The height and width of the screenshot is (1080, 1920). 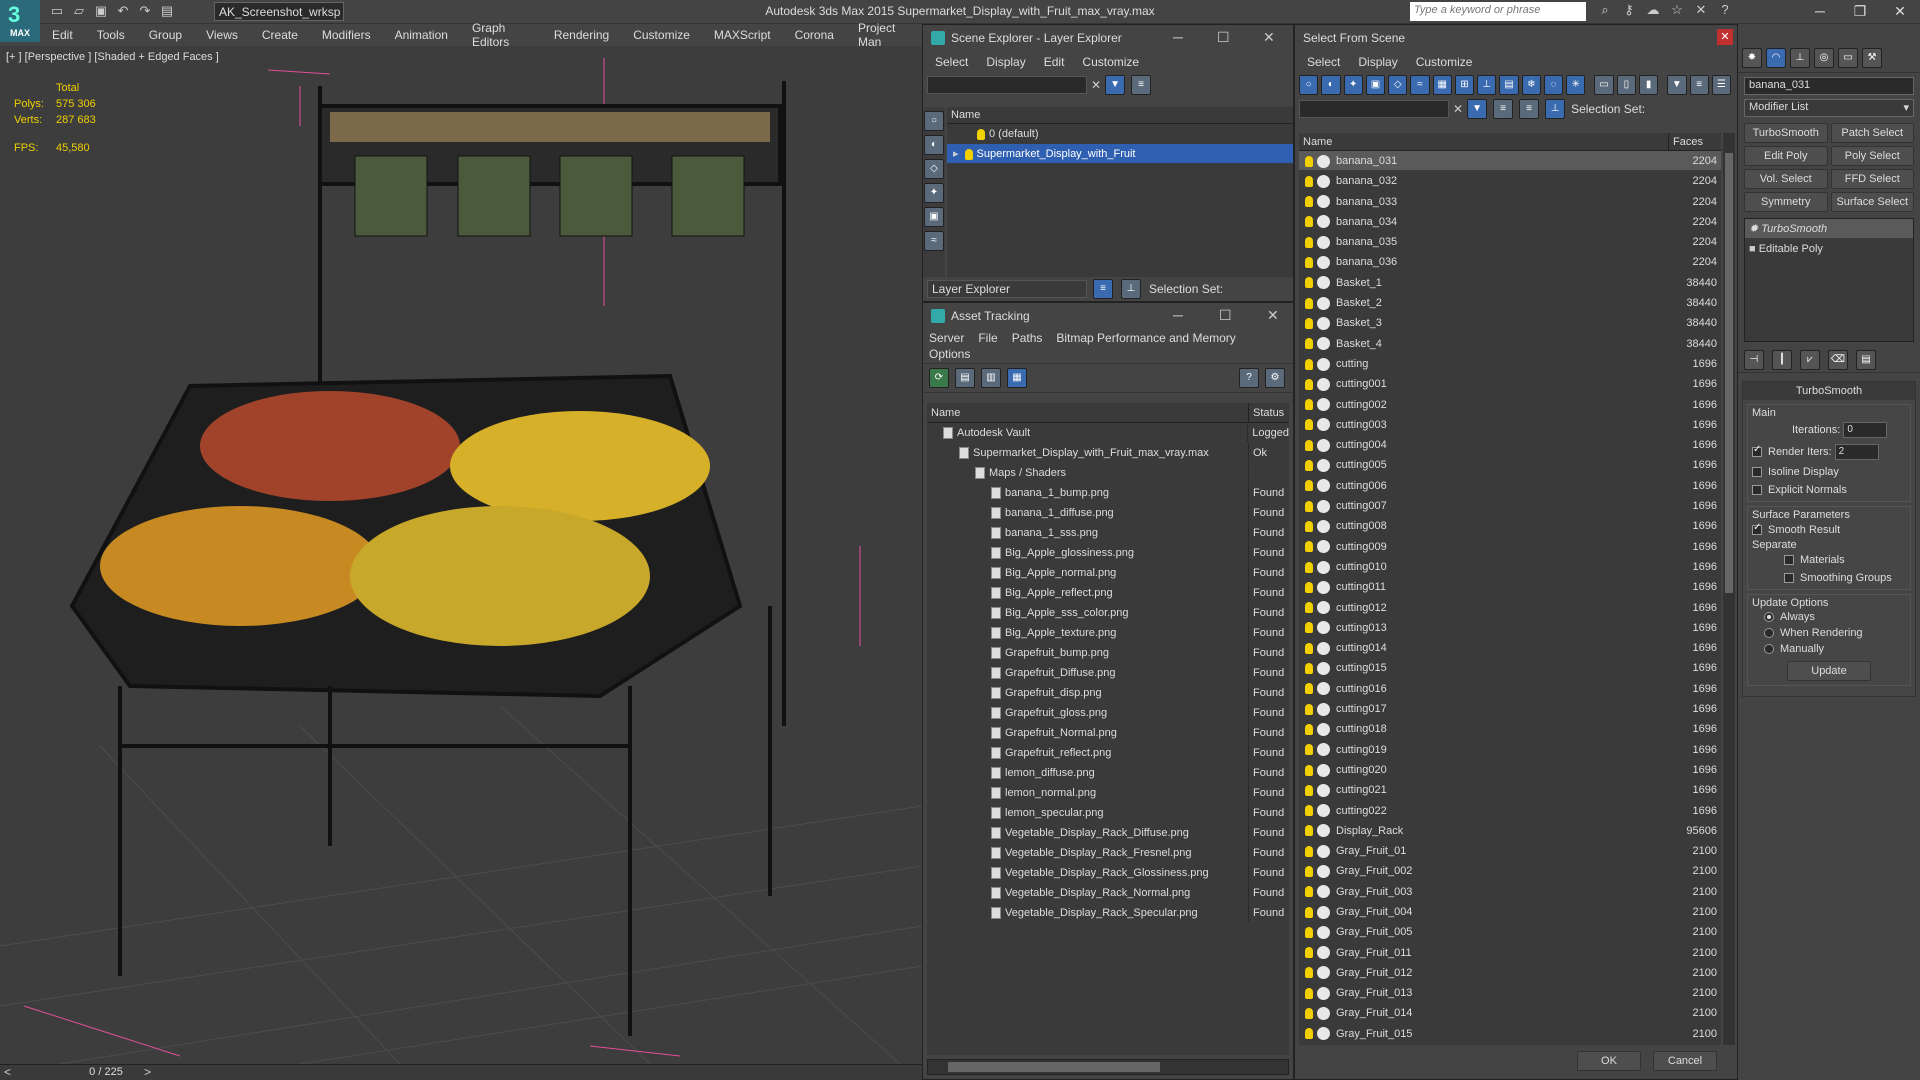 What do you see at coordinates (20, 21) in the screenshot?
I see `app-logo: 3 MAX` at bounding box center [20, 21].